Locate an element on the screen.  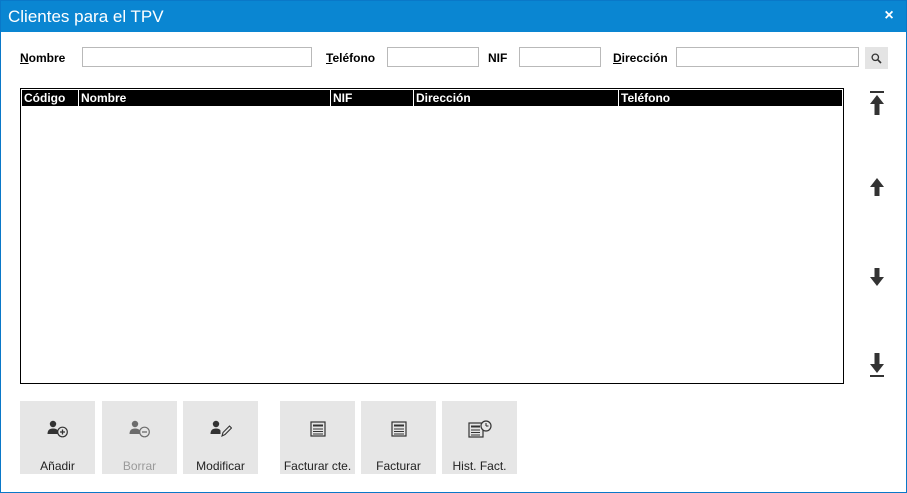
invoice-history-icon is located at coordinates (479, 429).